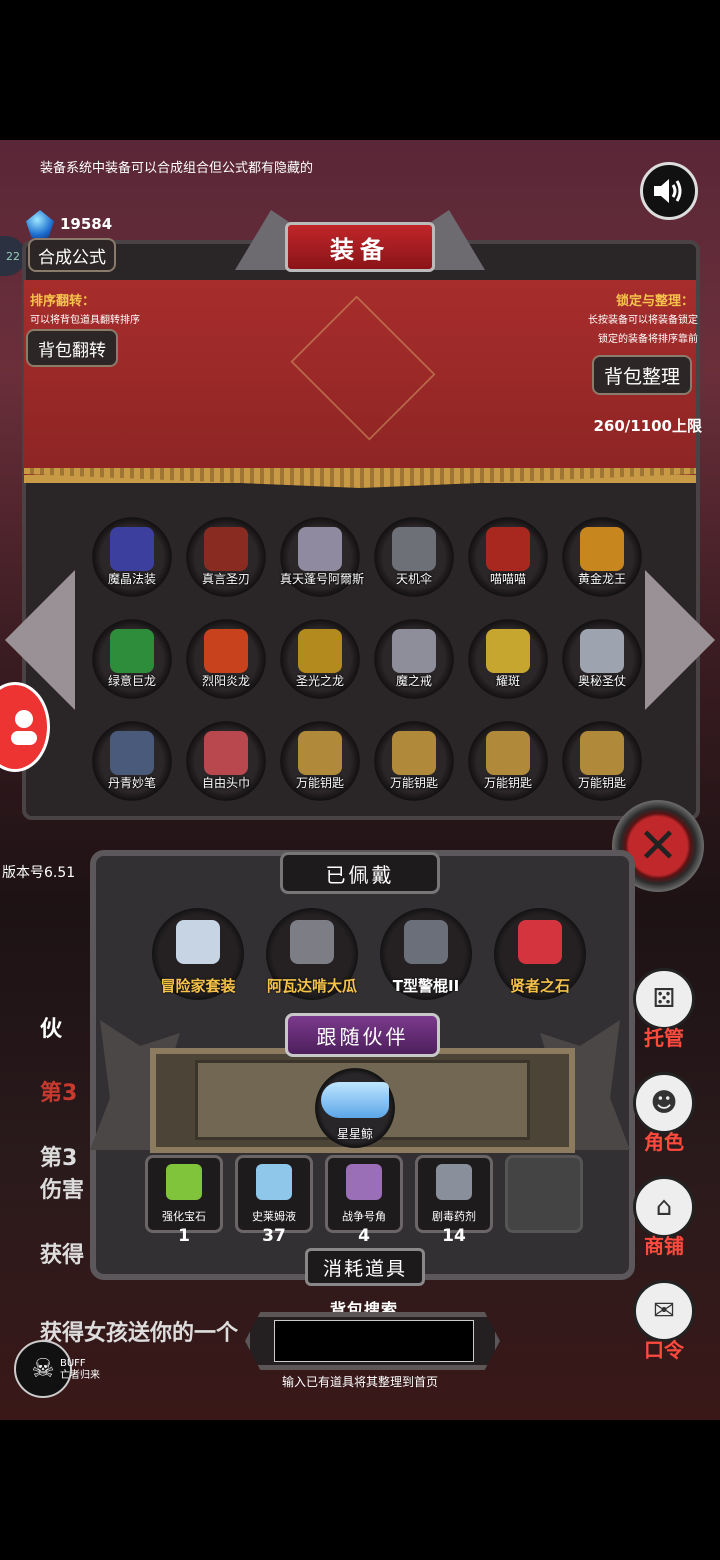 Image resolution: width=720 pixels, height=1560 pixels. Describe the element at coordinates (602, 651) in the screenshot. I see `staff-icon` at that location.